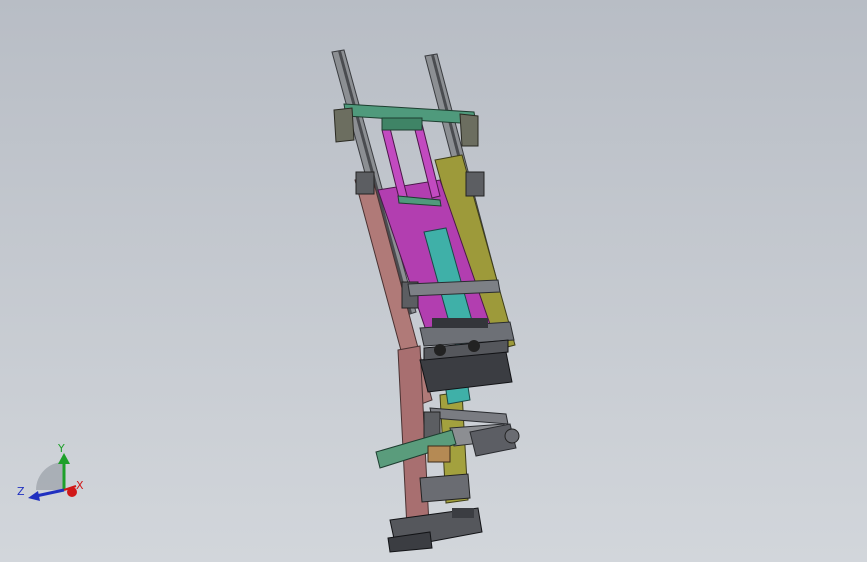  Describe the element at coordinates (34, 496) in the screenshot. I see `z-axis-arrow` at that location.